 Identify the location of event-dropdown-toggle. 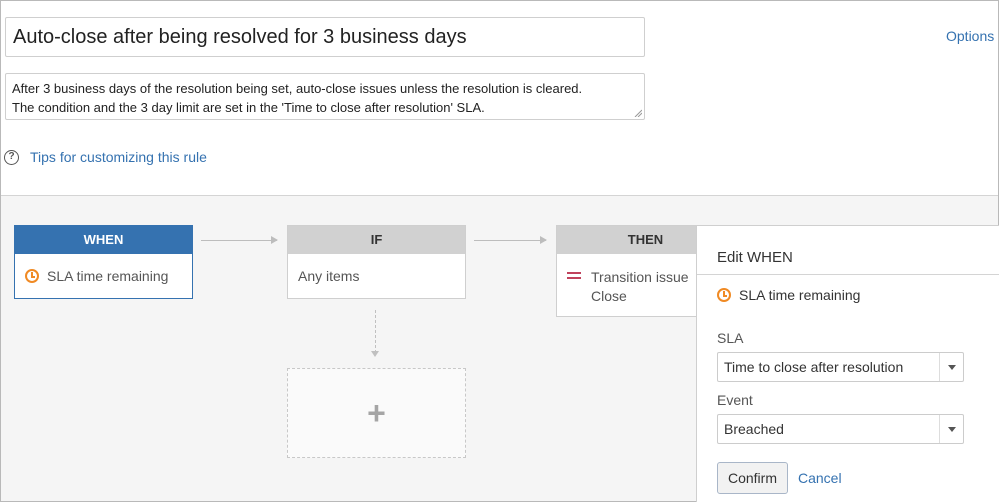
(951, 429).